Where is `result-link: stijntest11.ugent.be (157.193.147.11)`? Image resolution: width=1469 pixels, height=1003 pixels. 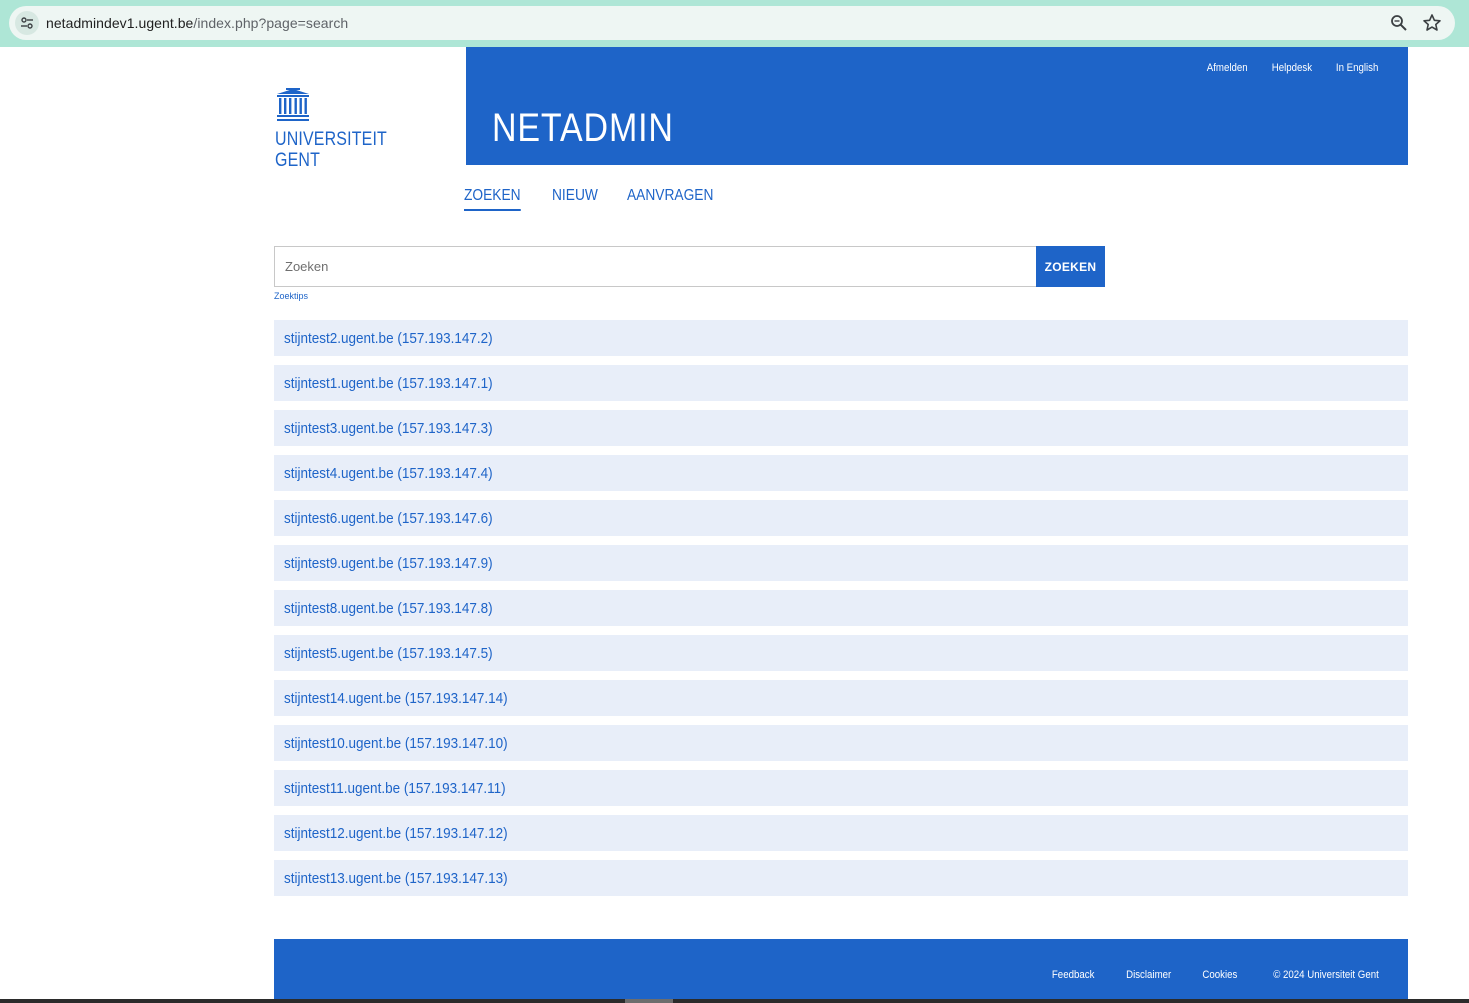 result-link: stijntest11.ugent.be (157.193.147.11) is located at coordinates (395, 788).